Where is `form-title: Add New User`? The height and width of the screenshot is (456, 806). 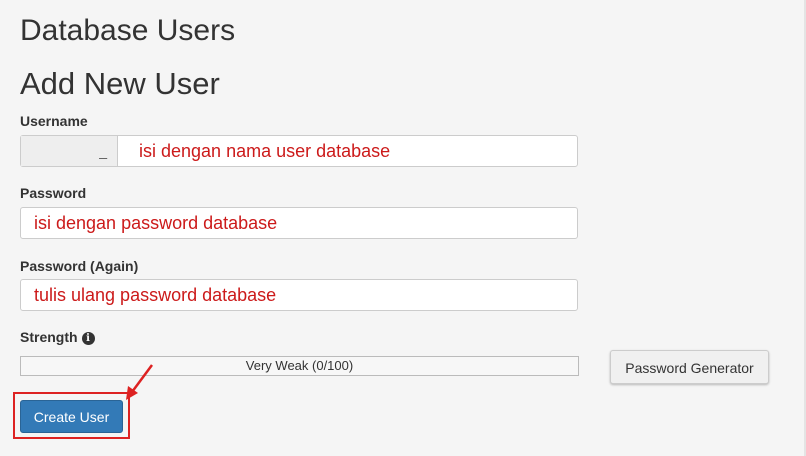 form-title: Add New User is located at coordinates (120, 83).